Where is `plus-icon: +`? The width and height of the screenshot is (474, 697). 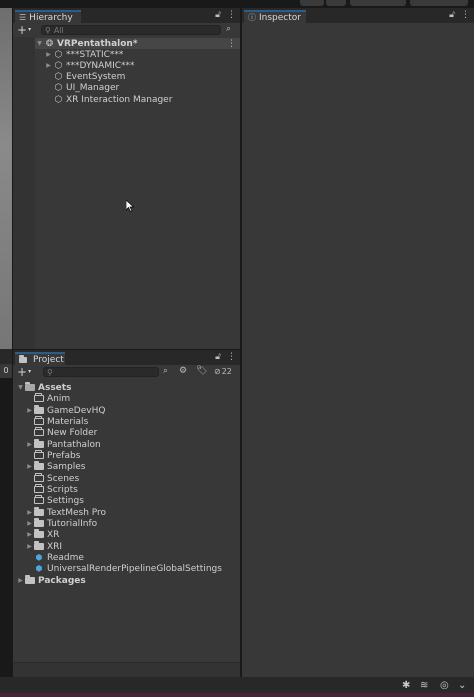
plus-icon: + is located at coordinates (22, 30).